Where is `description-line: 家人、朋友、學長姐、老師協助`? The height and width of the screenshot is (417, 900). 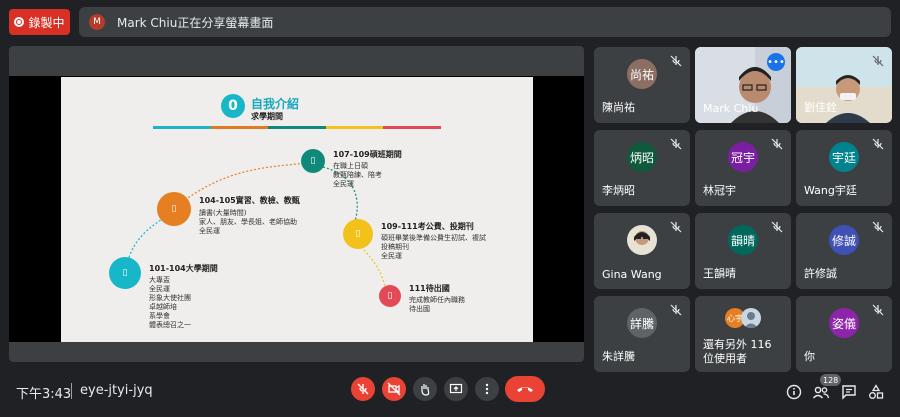
description-line: 家人、朋友、學長姐、老師協助 is located at coordinates (248, 222).